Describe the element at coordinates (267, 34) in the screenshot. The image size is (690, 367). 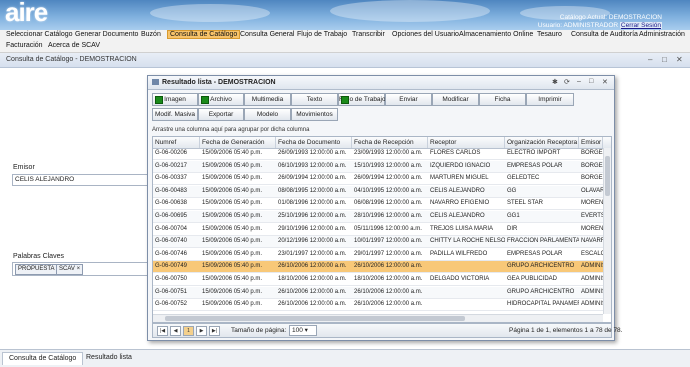
I see `menu-item-consulta-general: Consulta General` at that location.